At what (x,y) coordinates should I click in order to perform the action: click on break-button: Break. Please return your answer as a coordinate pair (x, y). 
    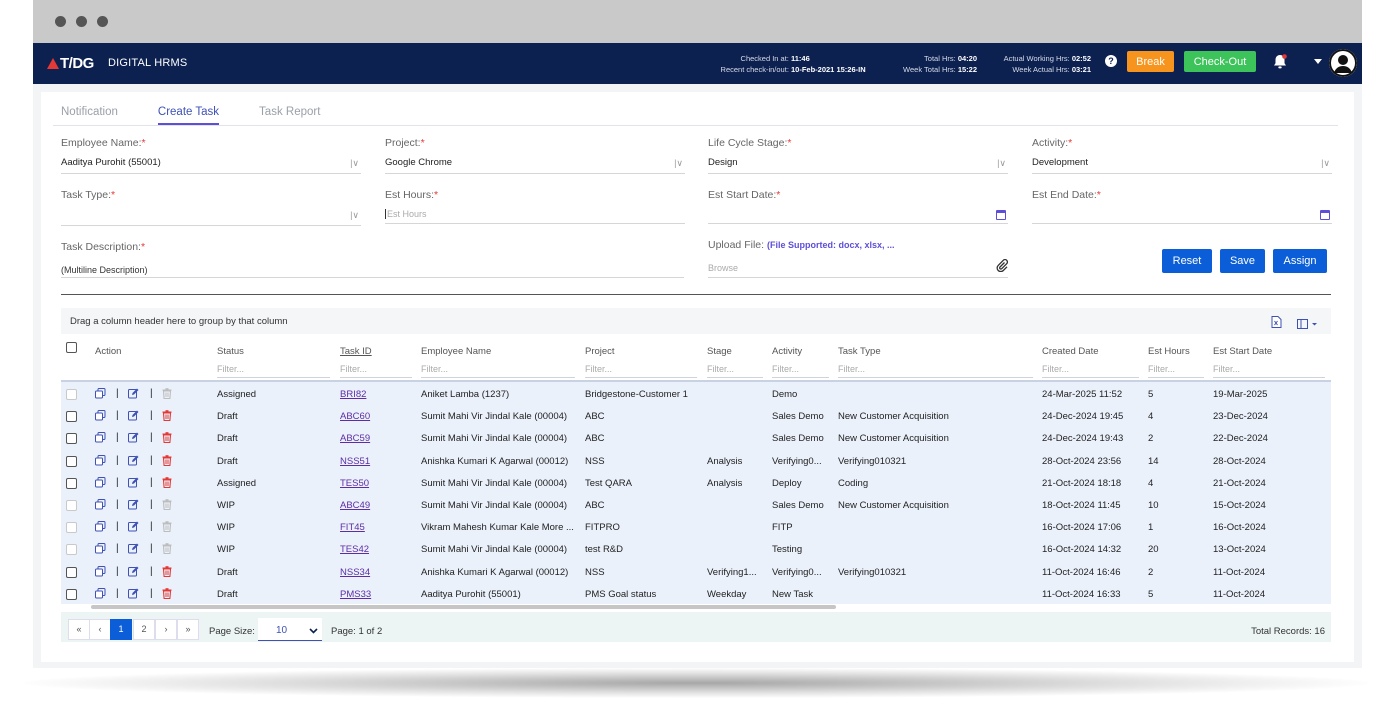
    Looking at the image, I should click on (1150, 61).